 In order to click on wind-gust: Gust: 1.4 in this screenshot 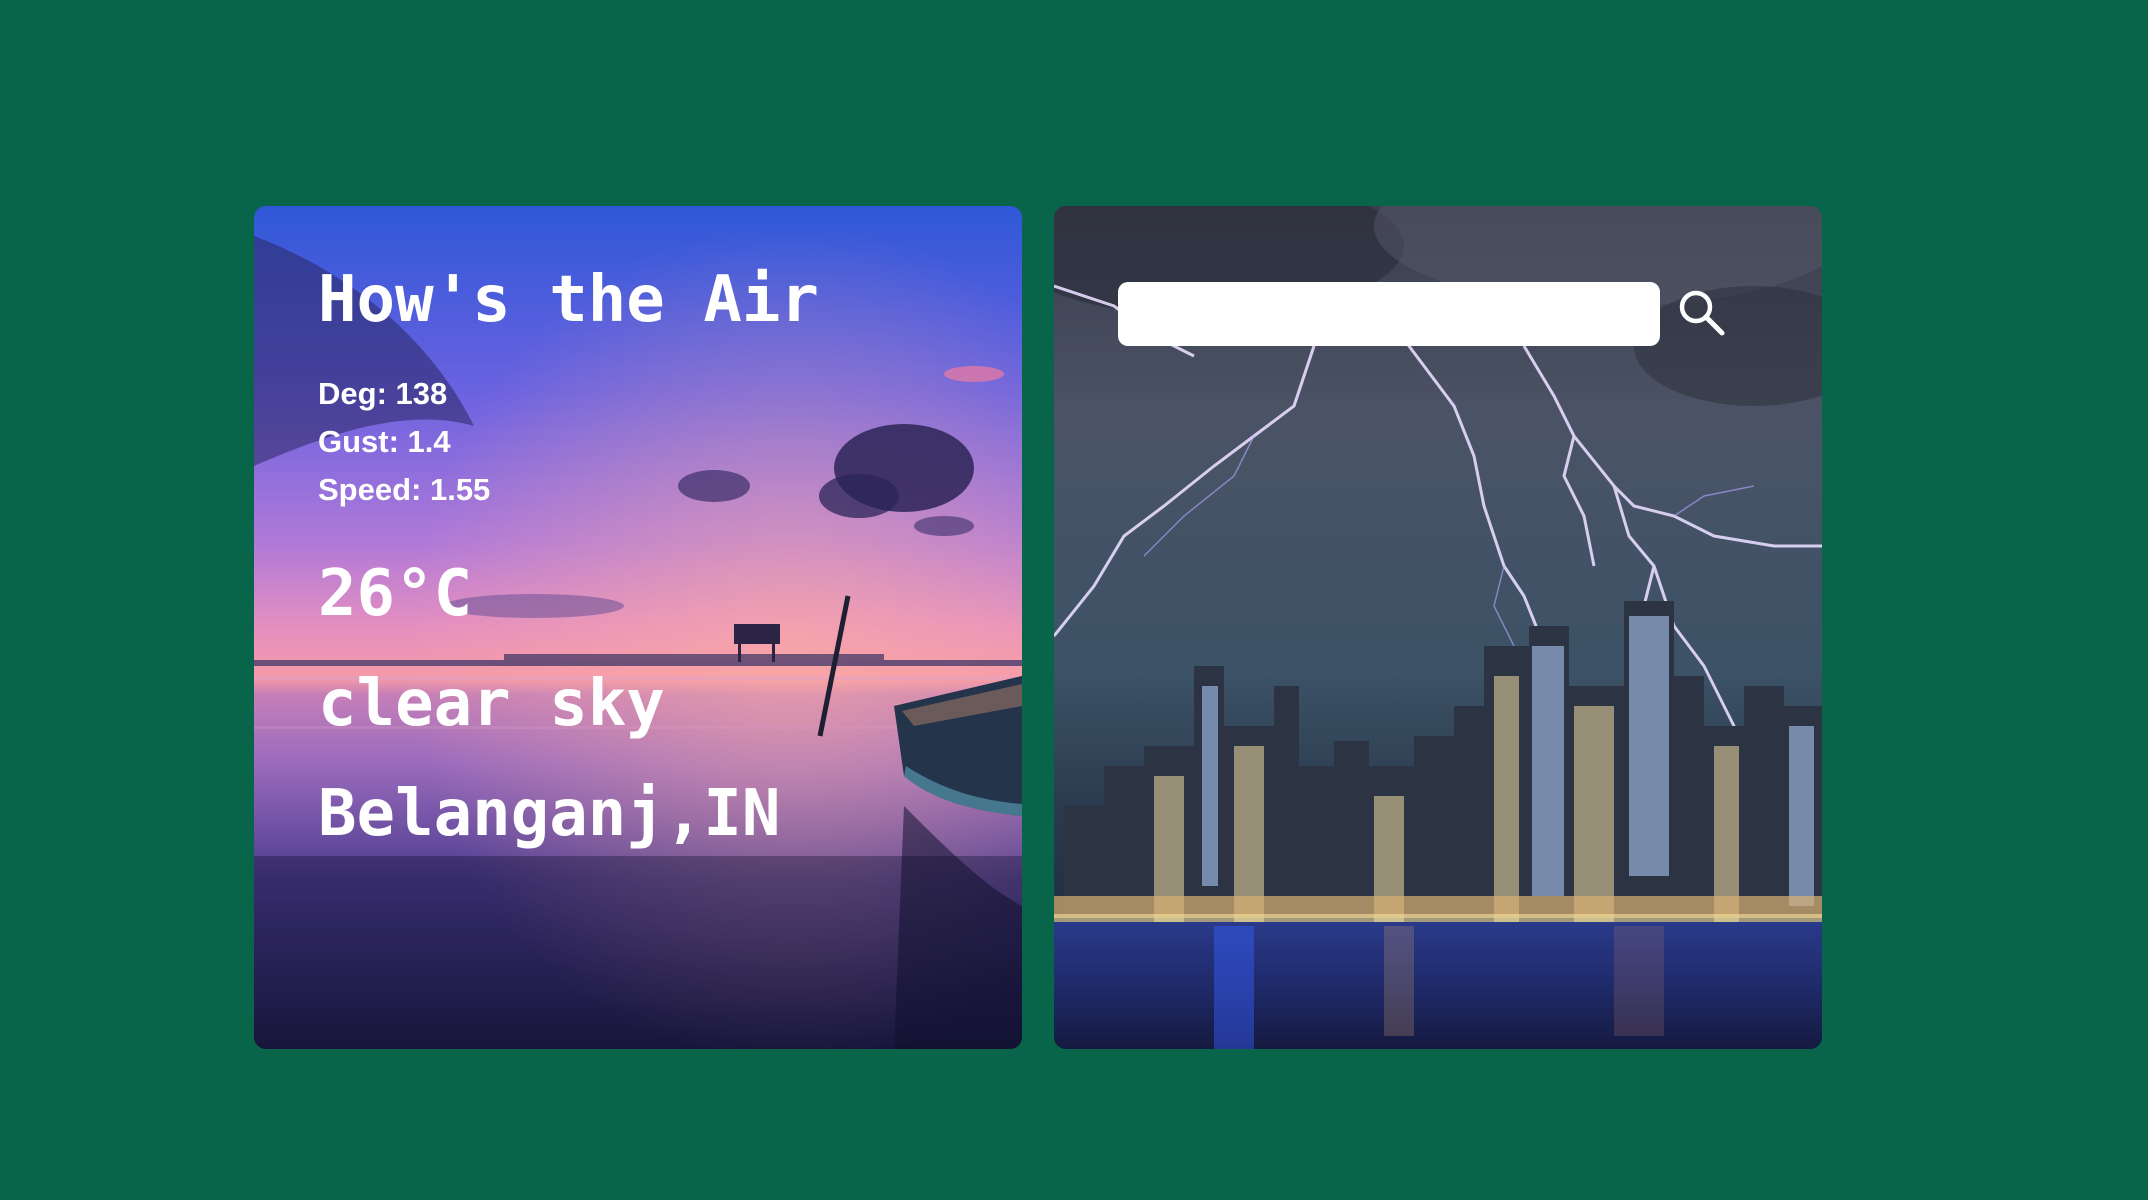, I will do `click(384, 441)`.